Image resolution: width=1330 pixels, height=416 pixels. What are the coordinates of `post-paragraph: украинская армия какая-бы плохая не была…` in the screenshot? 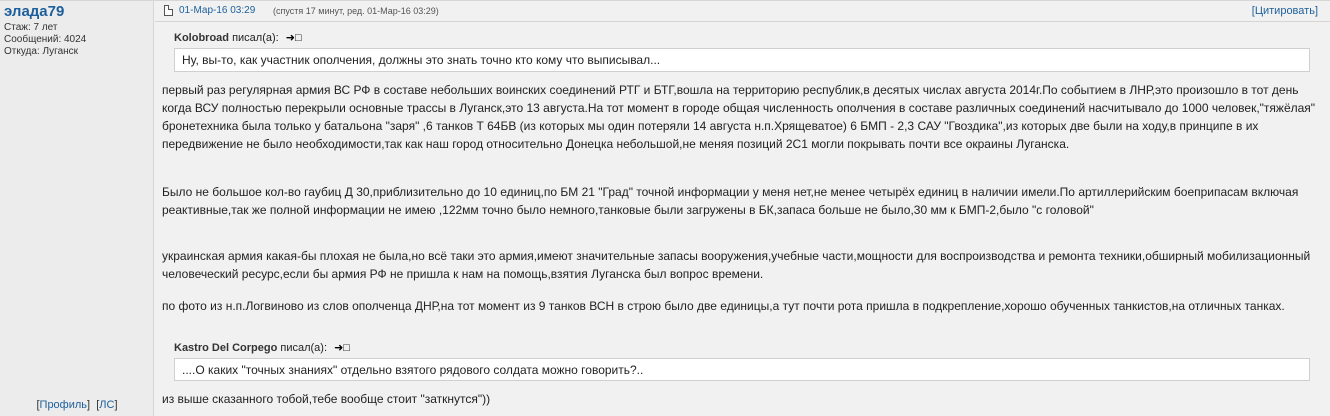 It's located at (736, 265).